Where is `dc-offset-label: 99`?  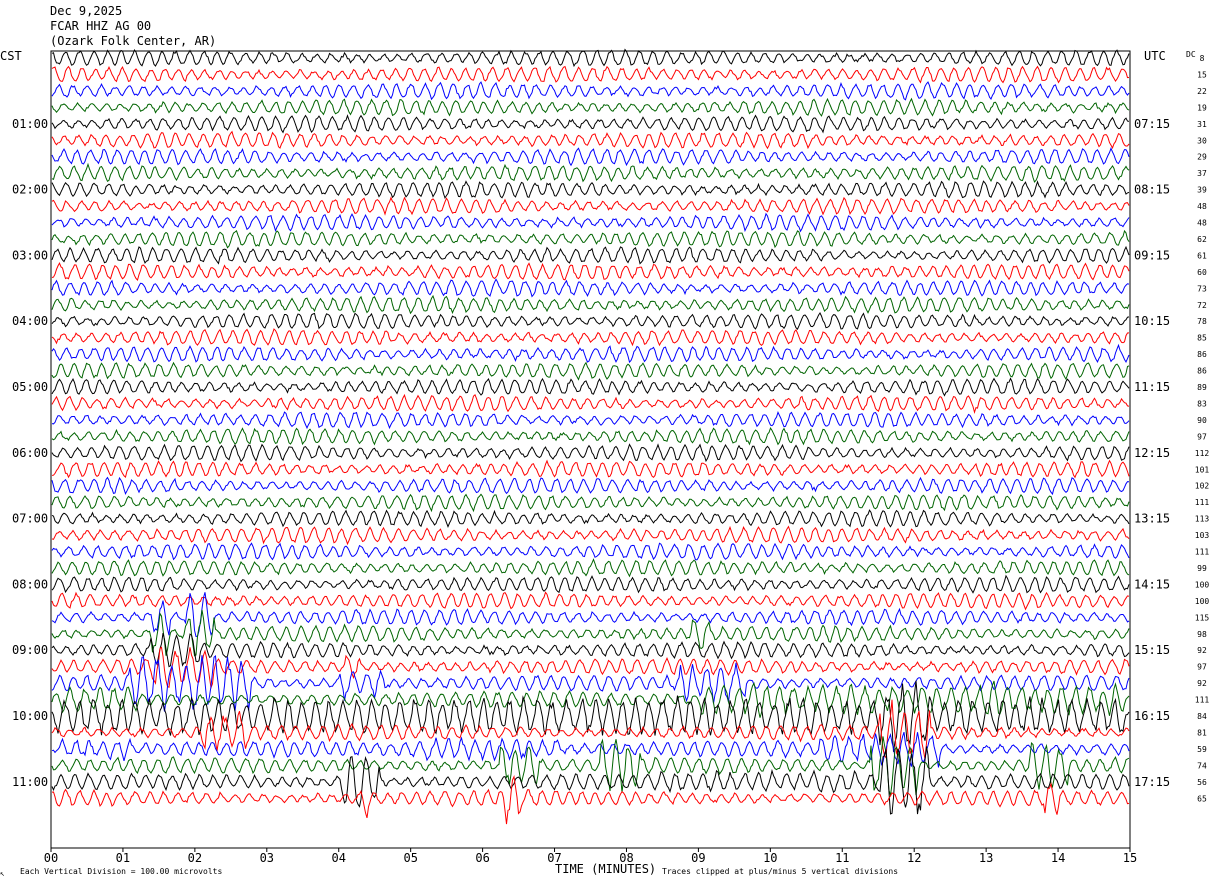 dc-offset-label: 99 is located at coordinates (1202, 568).